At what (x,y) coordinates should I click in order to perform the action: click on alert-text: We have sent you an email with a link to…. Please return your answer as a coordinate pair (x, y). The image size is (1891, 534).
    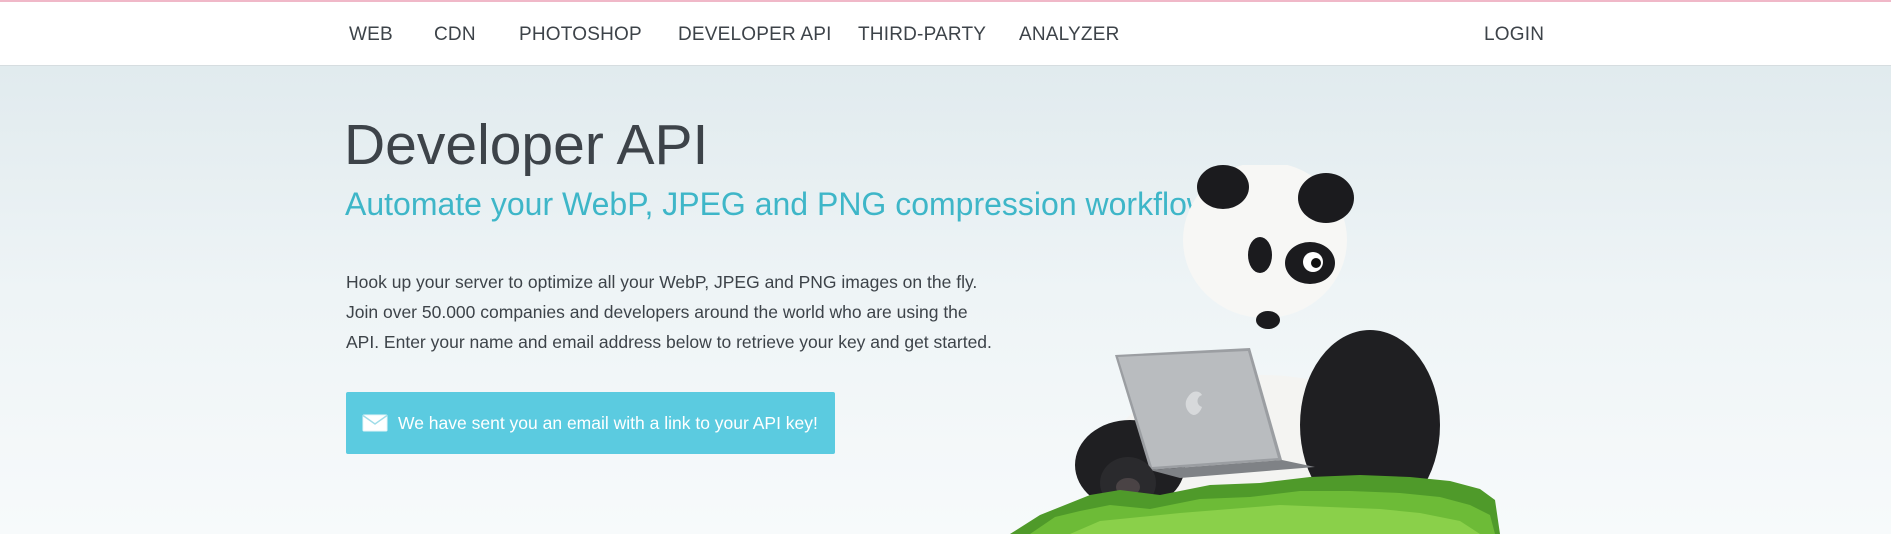
    Looking at the image, I should click on (608, 422).